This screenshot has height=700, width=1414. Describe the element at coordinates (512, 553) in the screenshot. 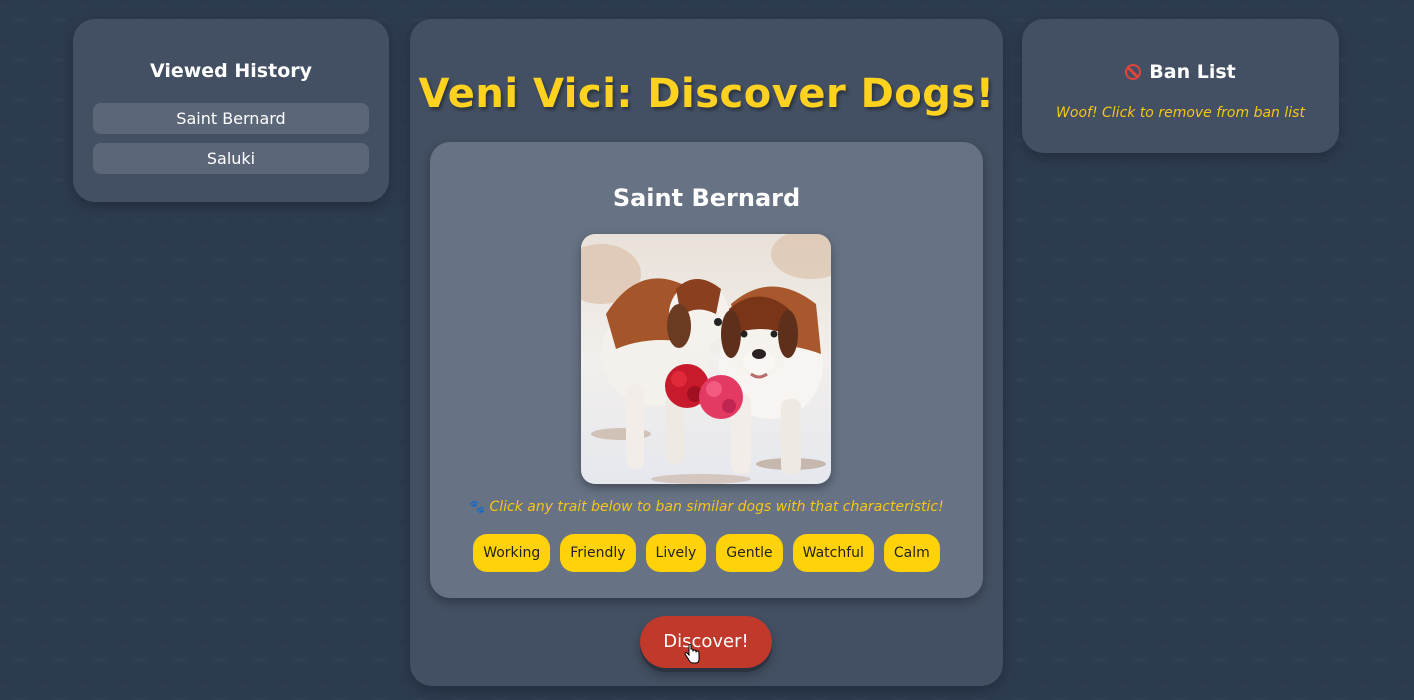

I see `trait-button-working: Working` at that location.